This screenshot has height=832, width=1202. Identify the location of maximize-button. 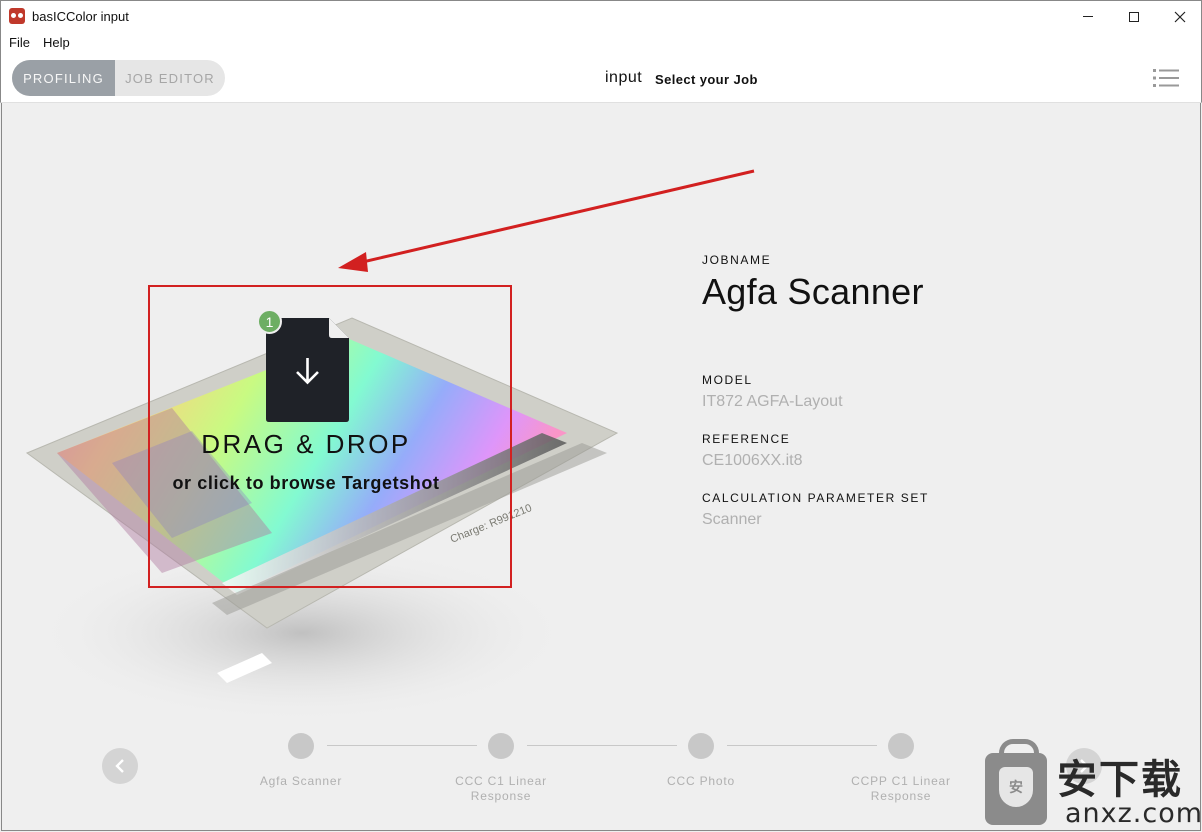
(1134, 16).